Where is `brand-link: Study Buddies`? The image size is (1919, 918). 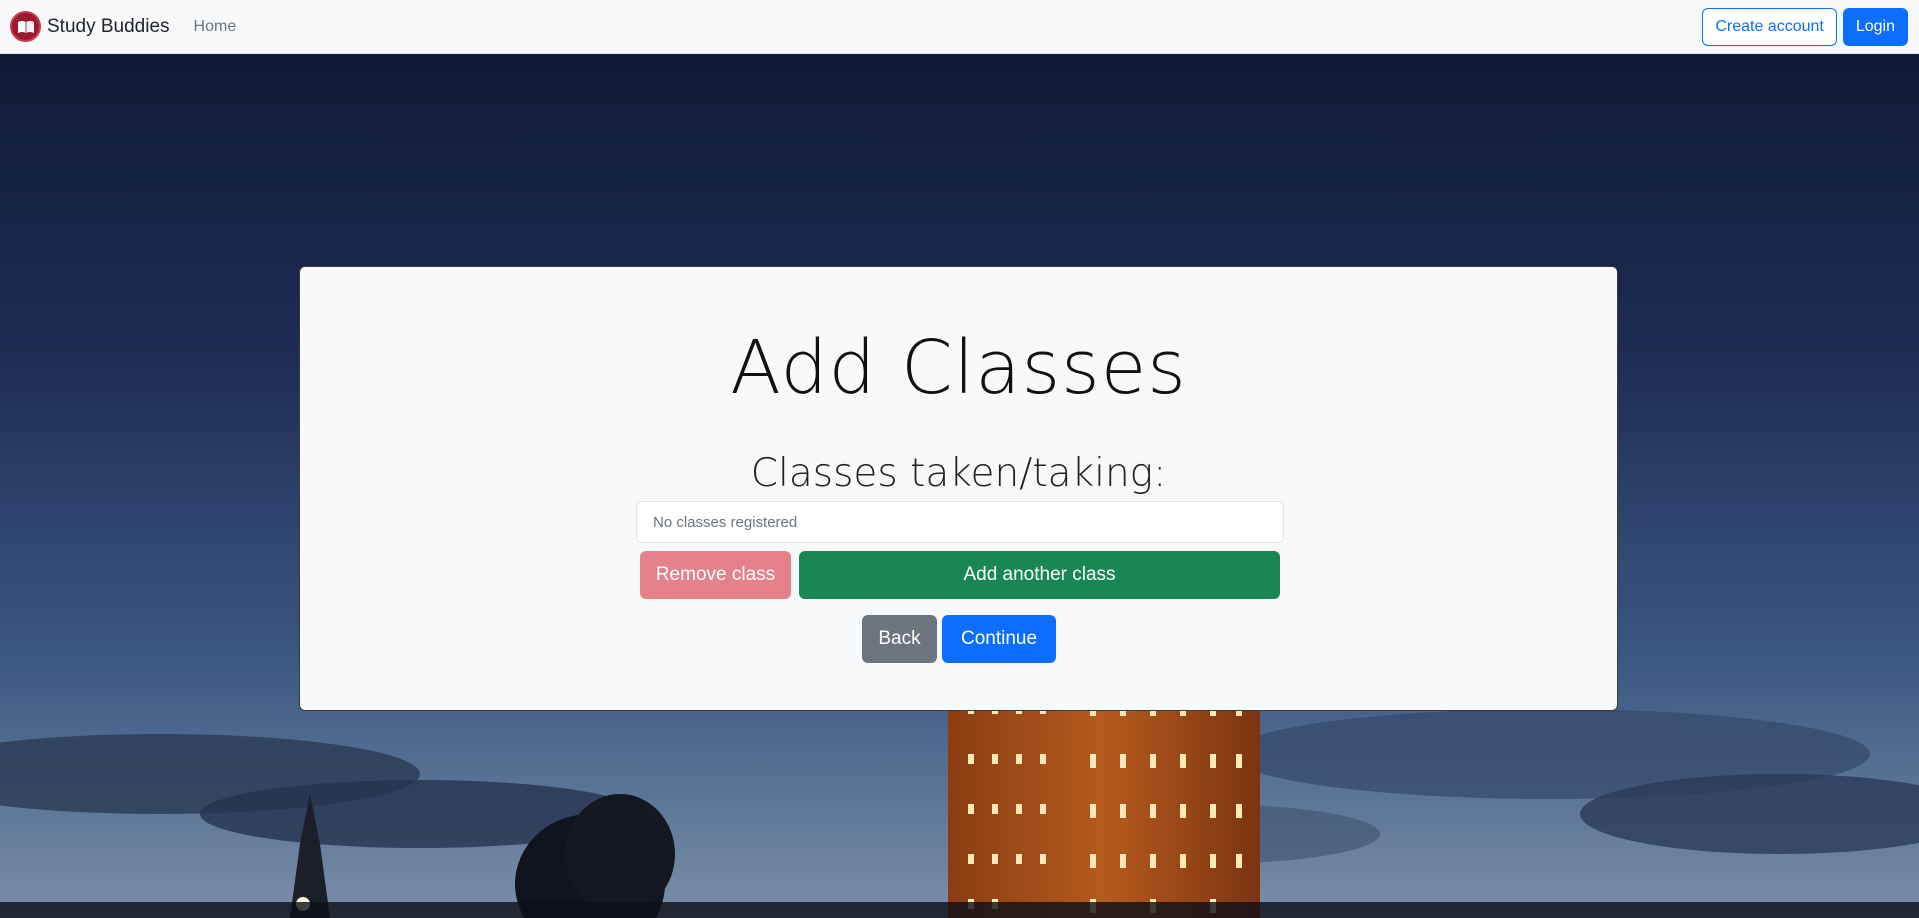 brand-link: Study Buddies is located at coordinates (90, 26).